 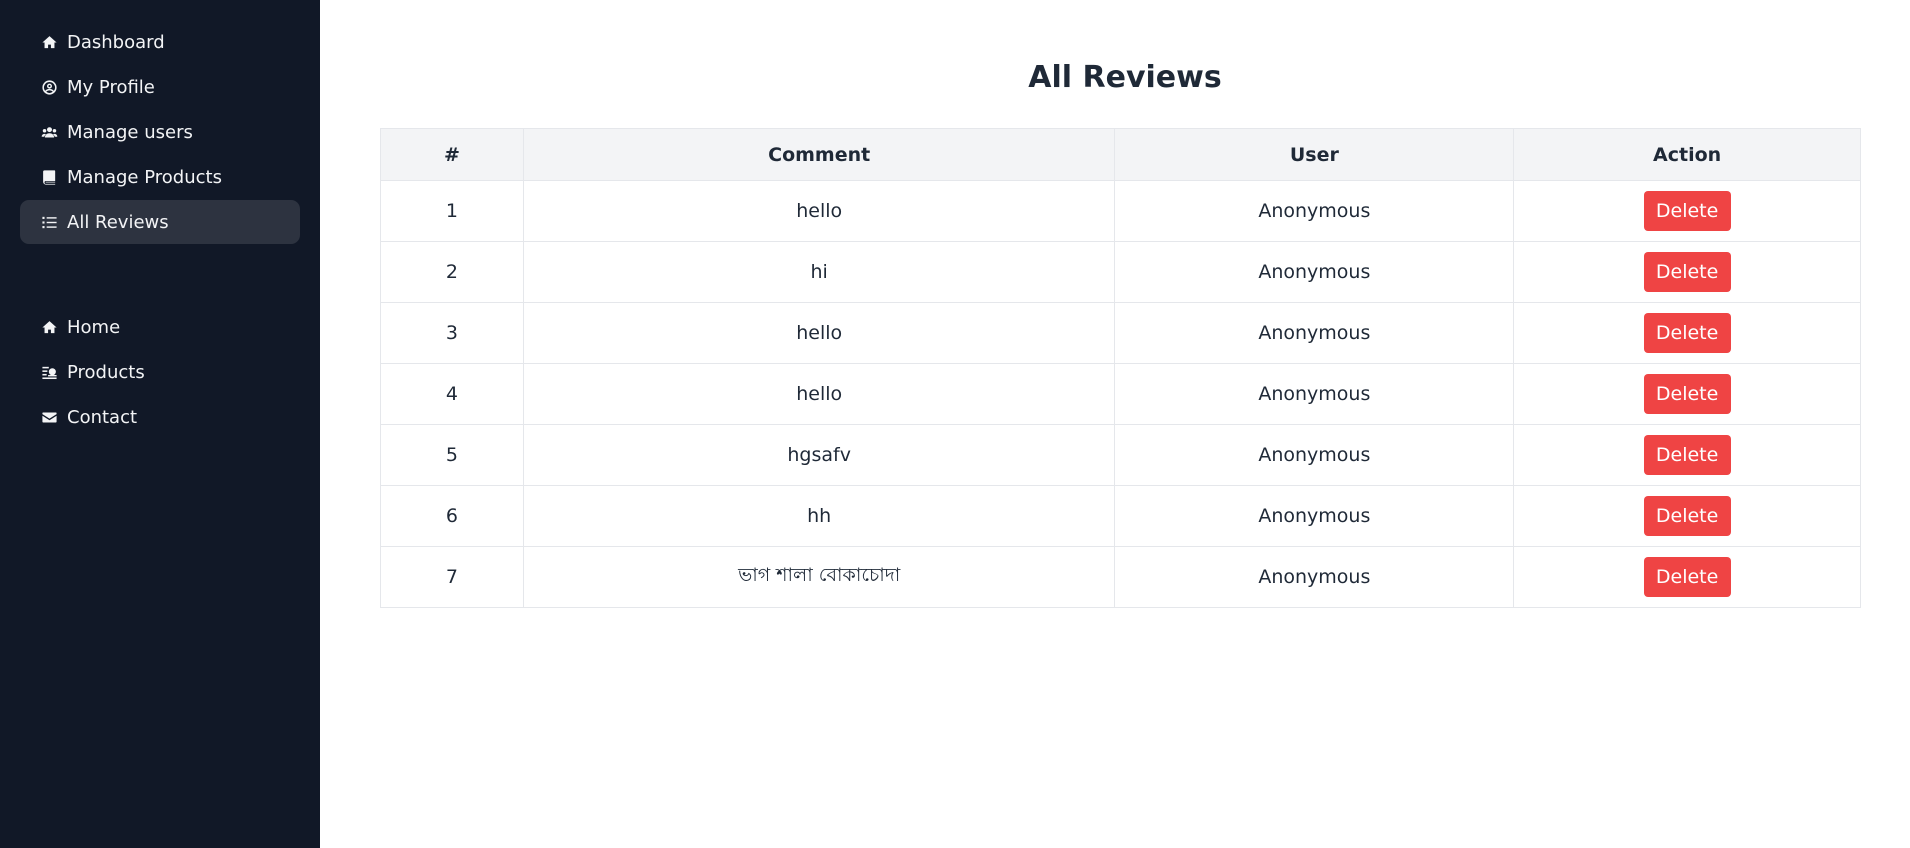 What do you see at coordinates (49, 177) in the screenshot?
I see `book-icon` at bounding box center [49, 177].